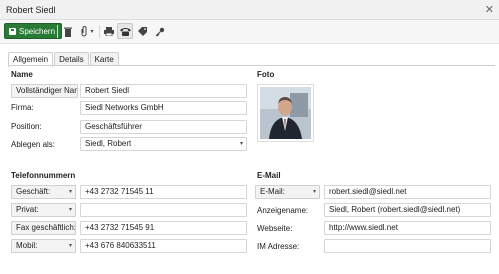 Image resolution: width=499 pixels, height=274 pixels. Describe the element at coordinates (31, 10) in the screenshot. I see `window-title: Robert Siedl` at that location.